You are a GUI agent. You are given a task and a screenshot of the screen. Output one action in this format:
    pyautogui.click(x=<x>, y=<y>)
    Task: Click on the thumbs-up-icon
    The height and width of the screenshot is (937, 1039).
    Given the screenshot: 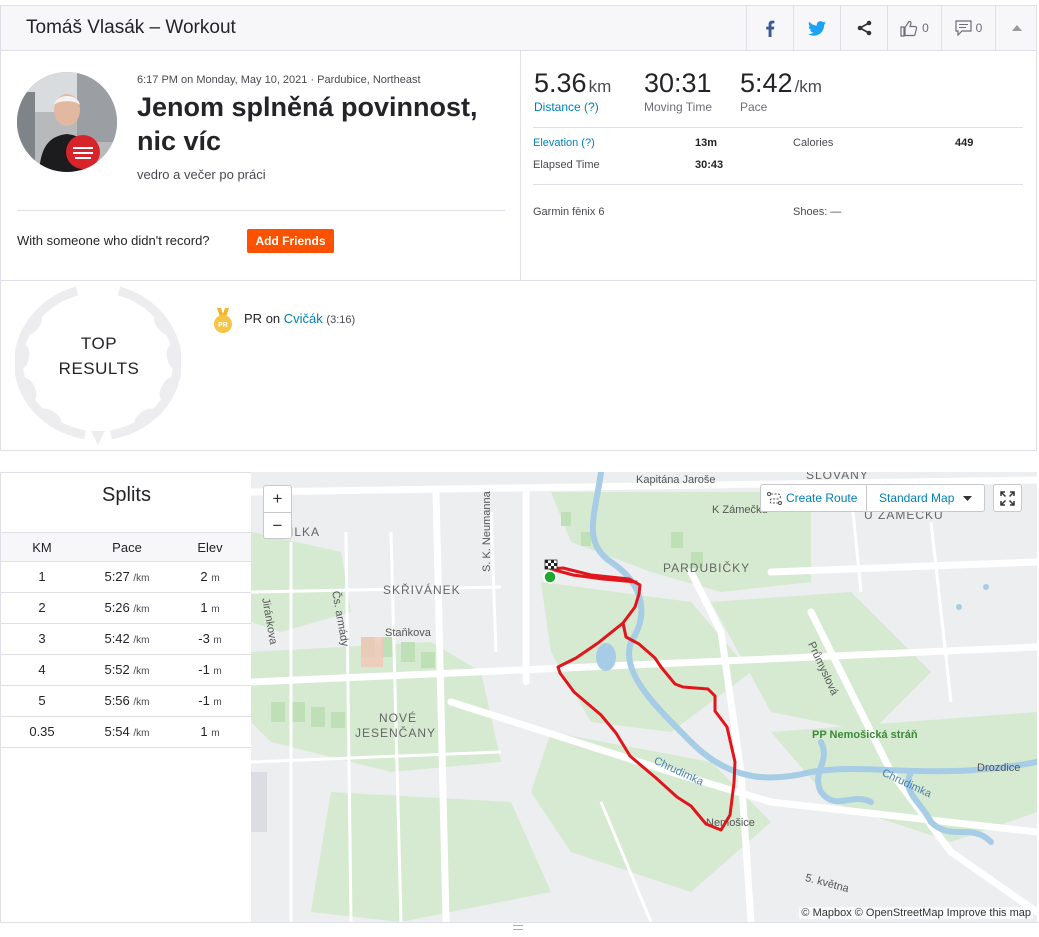 What is the action you would take?
    pyautogui.click(x=909, y=28)
    